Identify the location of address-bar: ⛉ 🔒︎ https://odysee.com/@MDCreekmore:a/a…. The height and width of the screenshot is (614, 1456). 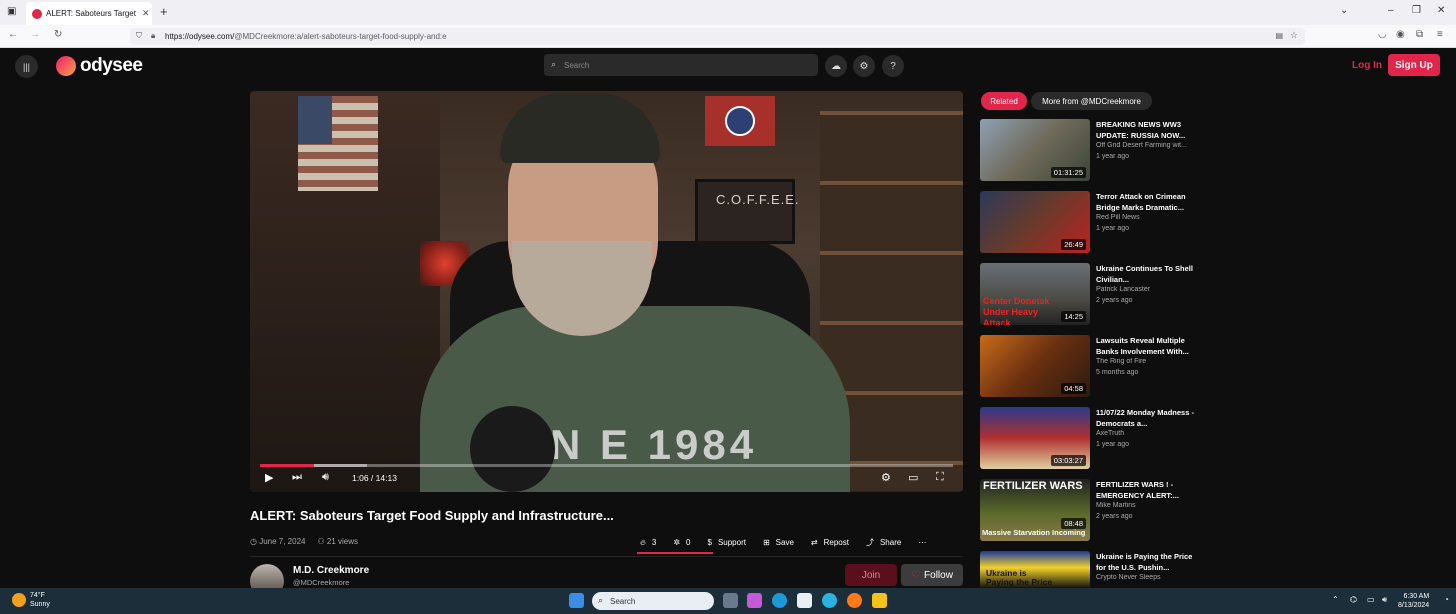
(717, 36).